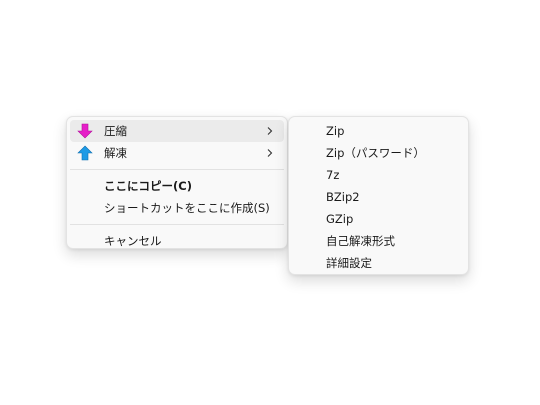 This screenshot has width=540, height=405. Describe the element at coordinates (115, 131) in the screenshot. I see `menu-item-label: 圧縮` at that location.